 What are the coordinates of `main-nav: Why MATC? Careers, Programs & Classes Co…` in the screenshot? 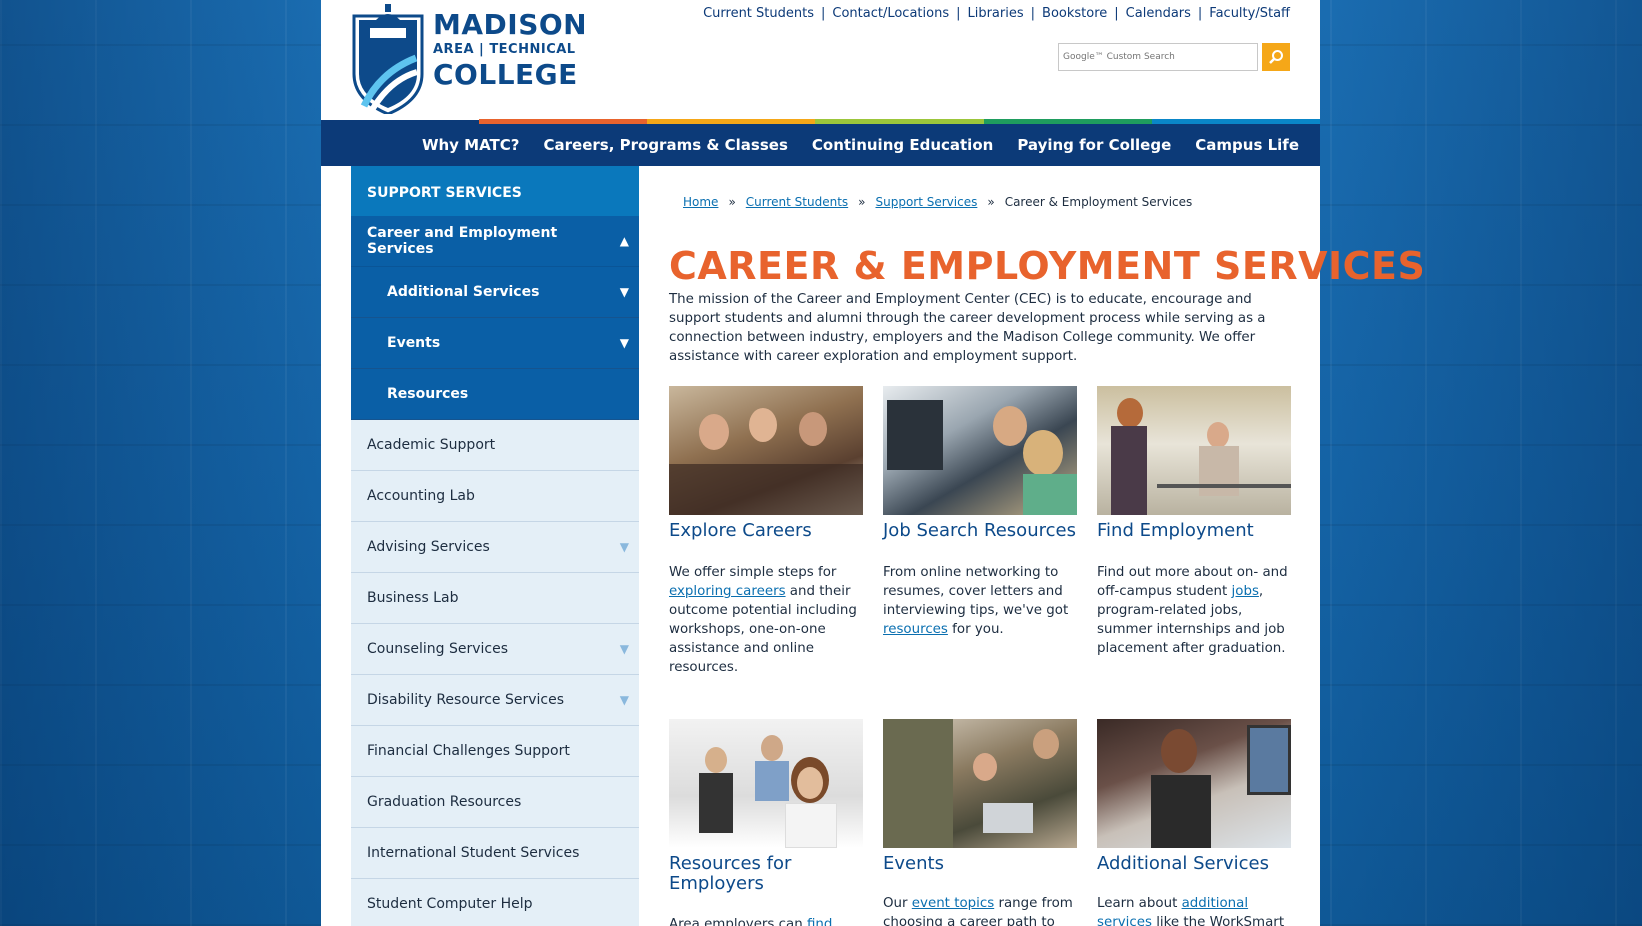 It's located at (820, 143).